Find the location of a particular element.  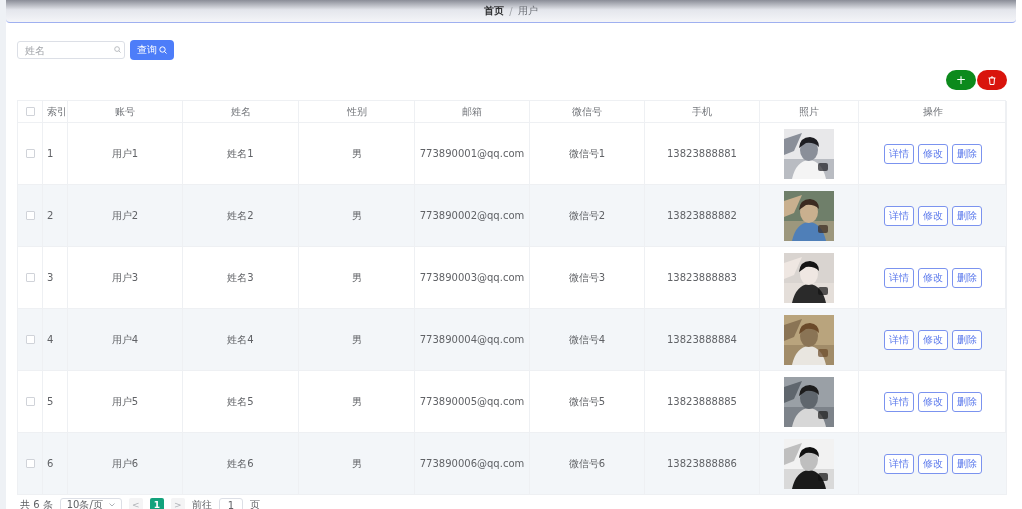

table-cell: 6 is located at coordinates (55, 464).